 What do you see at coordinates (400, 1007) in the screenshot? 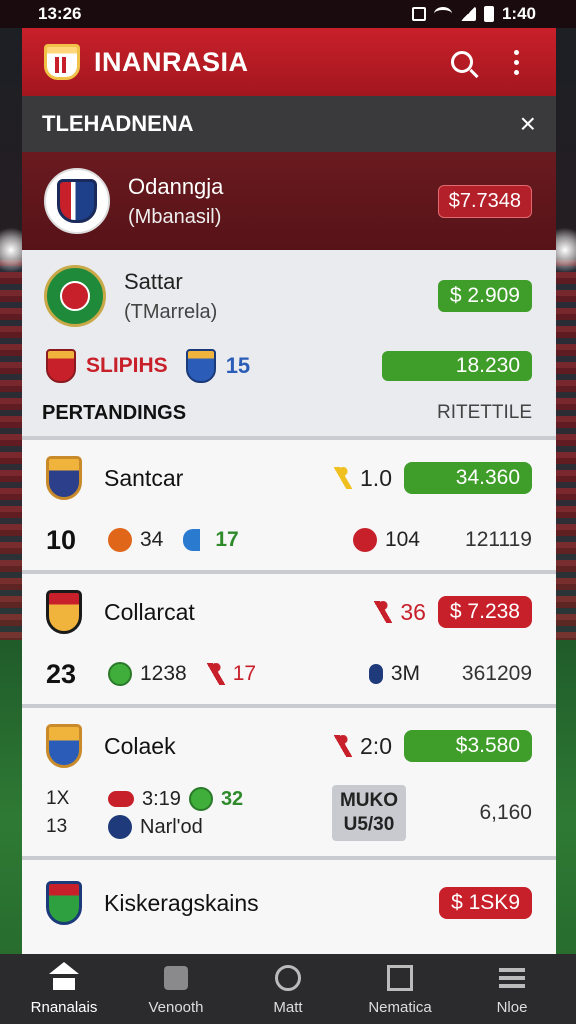
I see `nav-label: Nematica` at bounding box center [400, 1007].